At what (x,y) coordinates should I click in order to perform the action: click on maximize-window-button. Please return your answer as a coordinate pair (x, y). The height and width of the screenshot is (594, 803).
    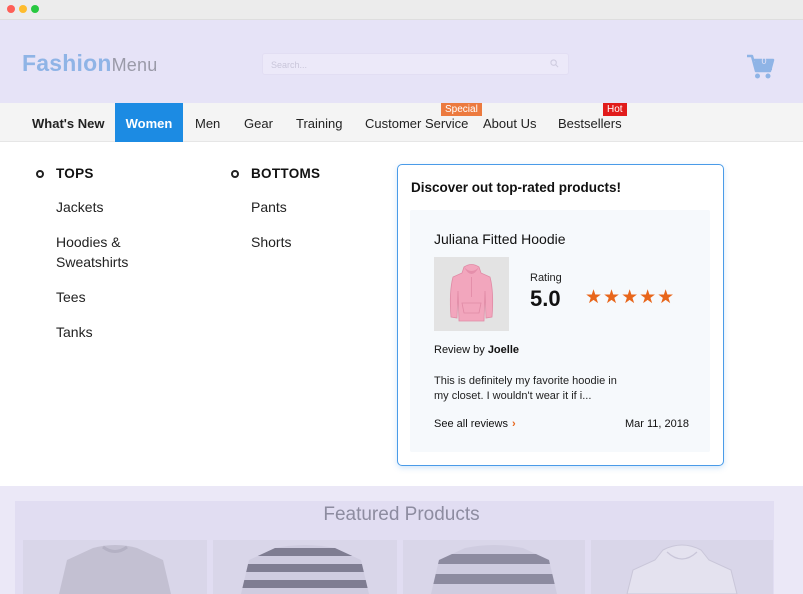
    Looking at the image, I should click on (35, 9).